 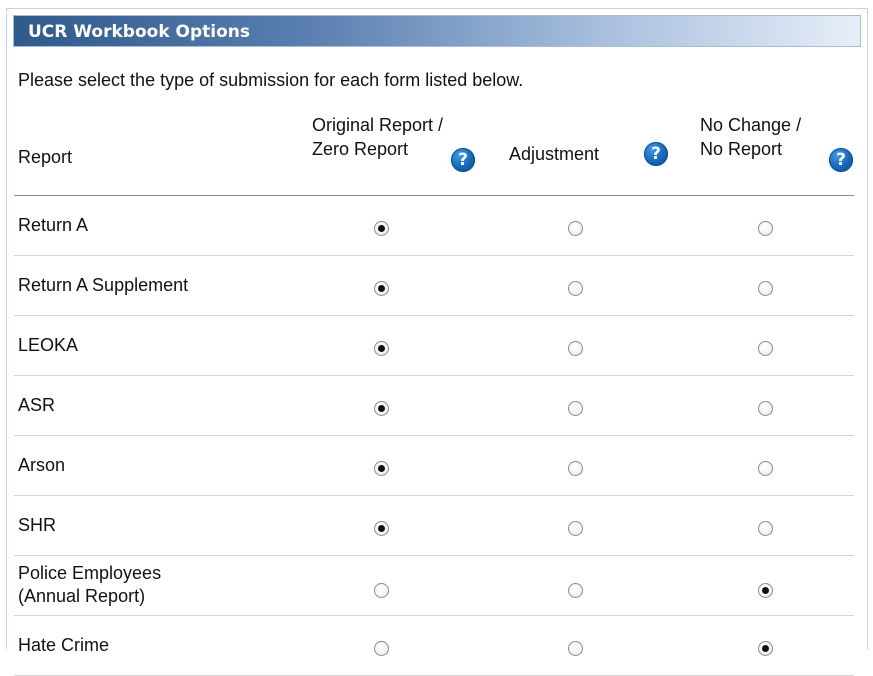 I want to click on report-name: Arson, so click(x=42, y=465).